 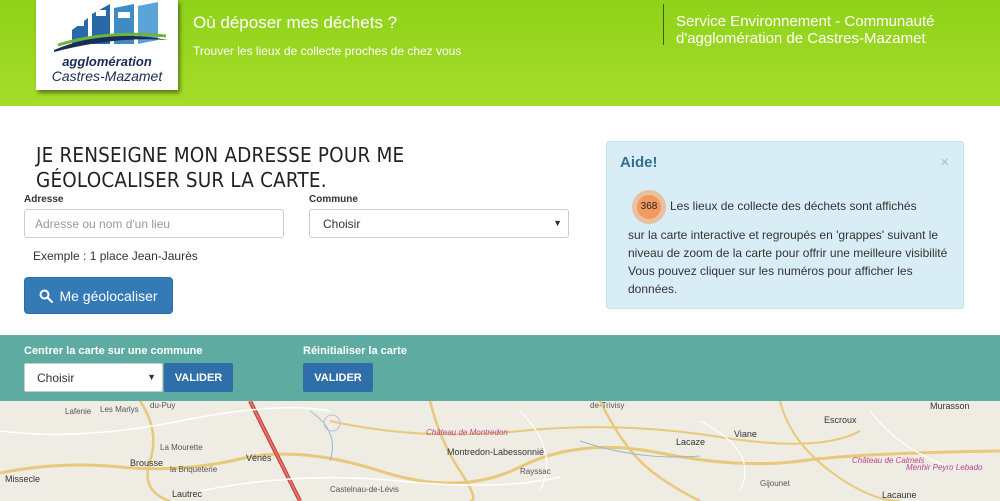 What do you see at coordinates (364, 489) in the screenshot?
I see `map-label: Castelnau-de-Lévis` at bounding box center [364, 489].